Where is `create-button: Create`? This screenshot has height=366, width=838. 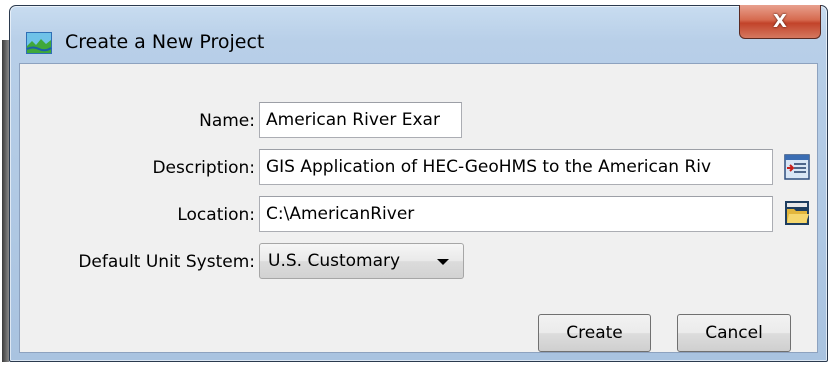 create-button: Create is located at coordinates (594, 333).